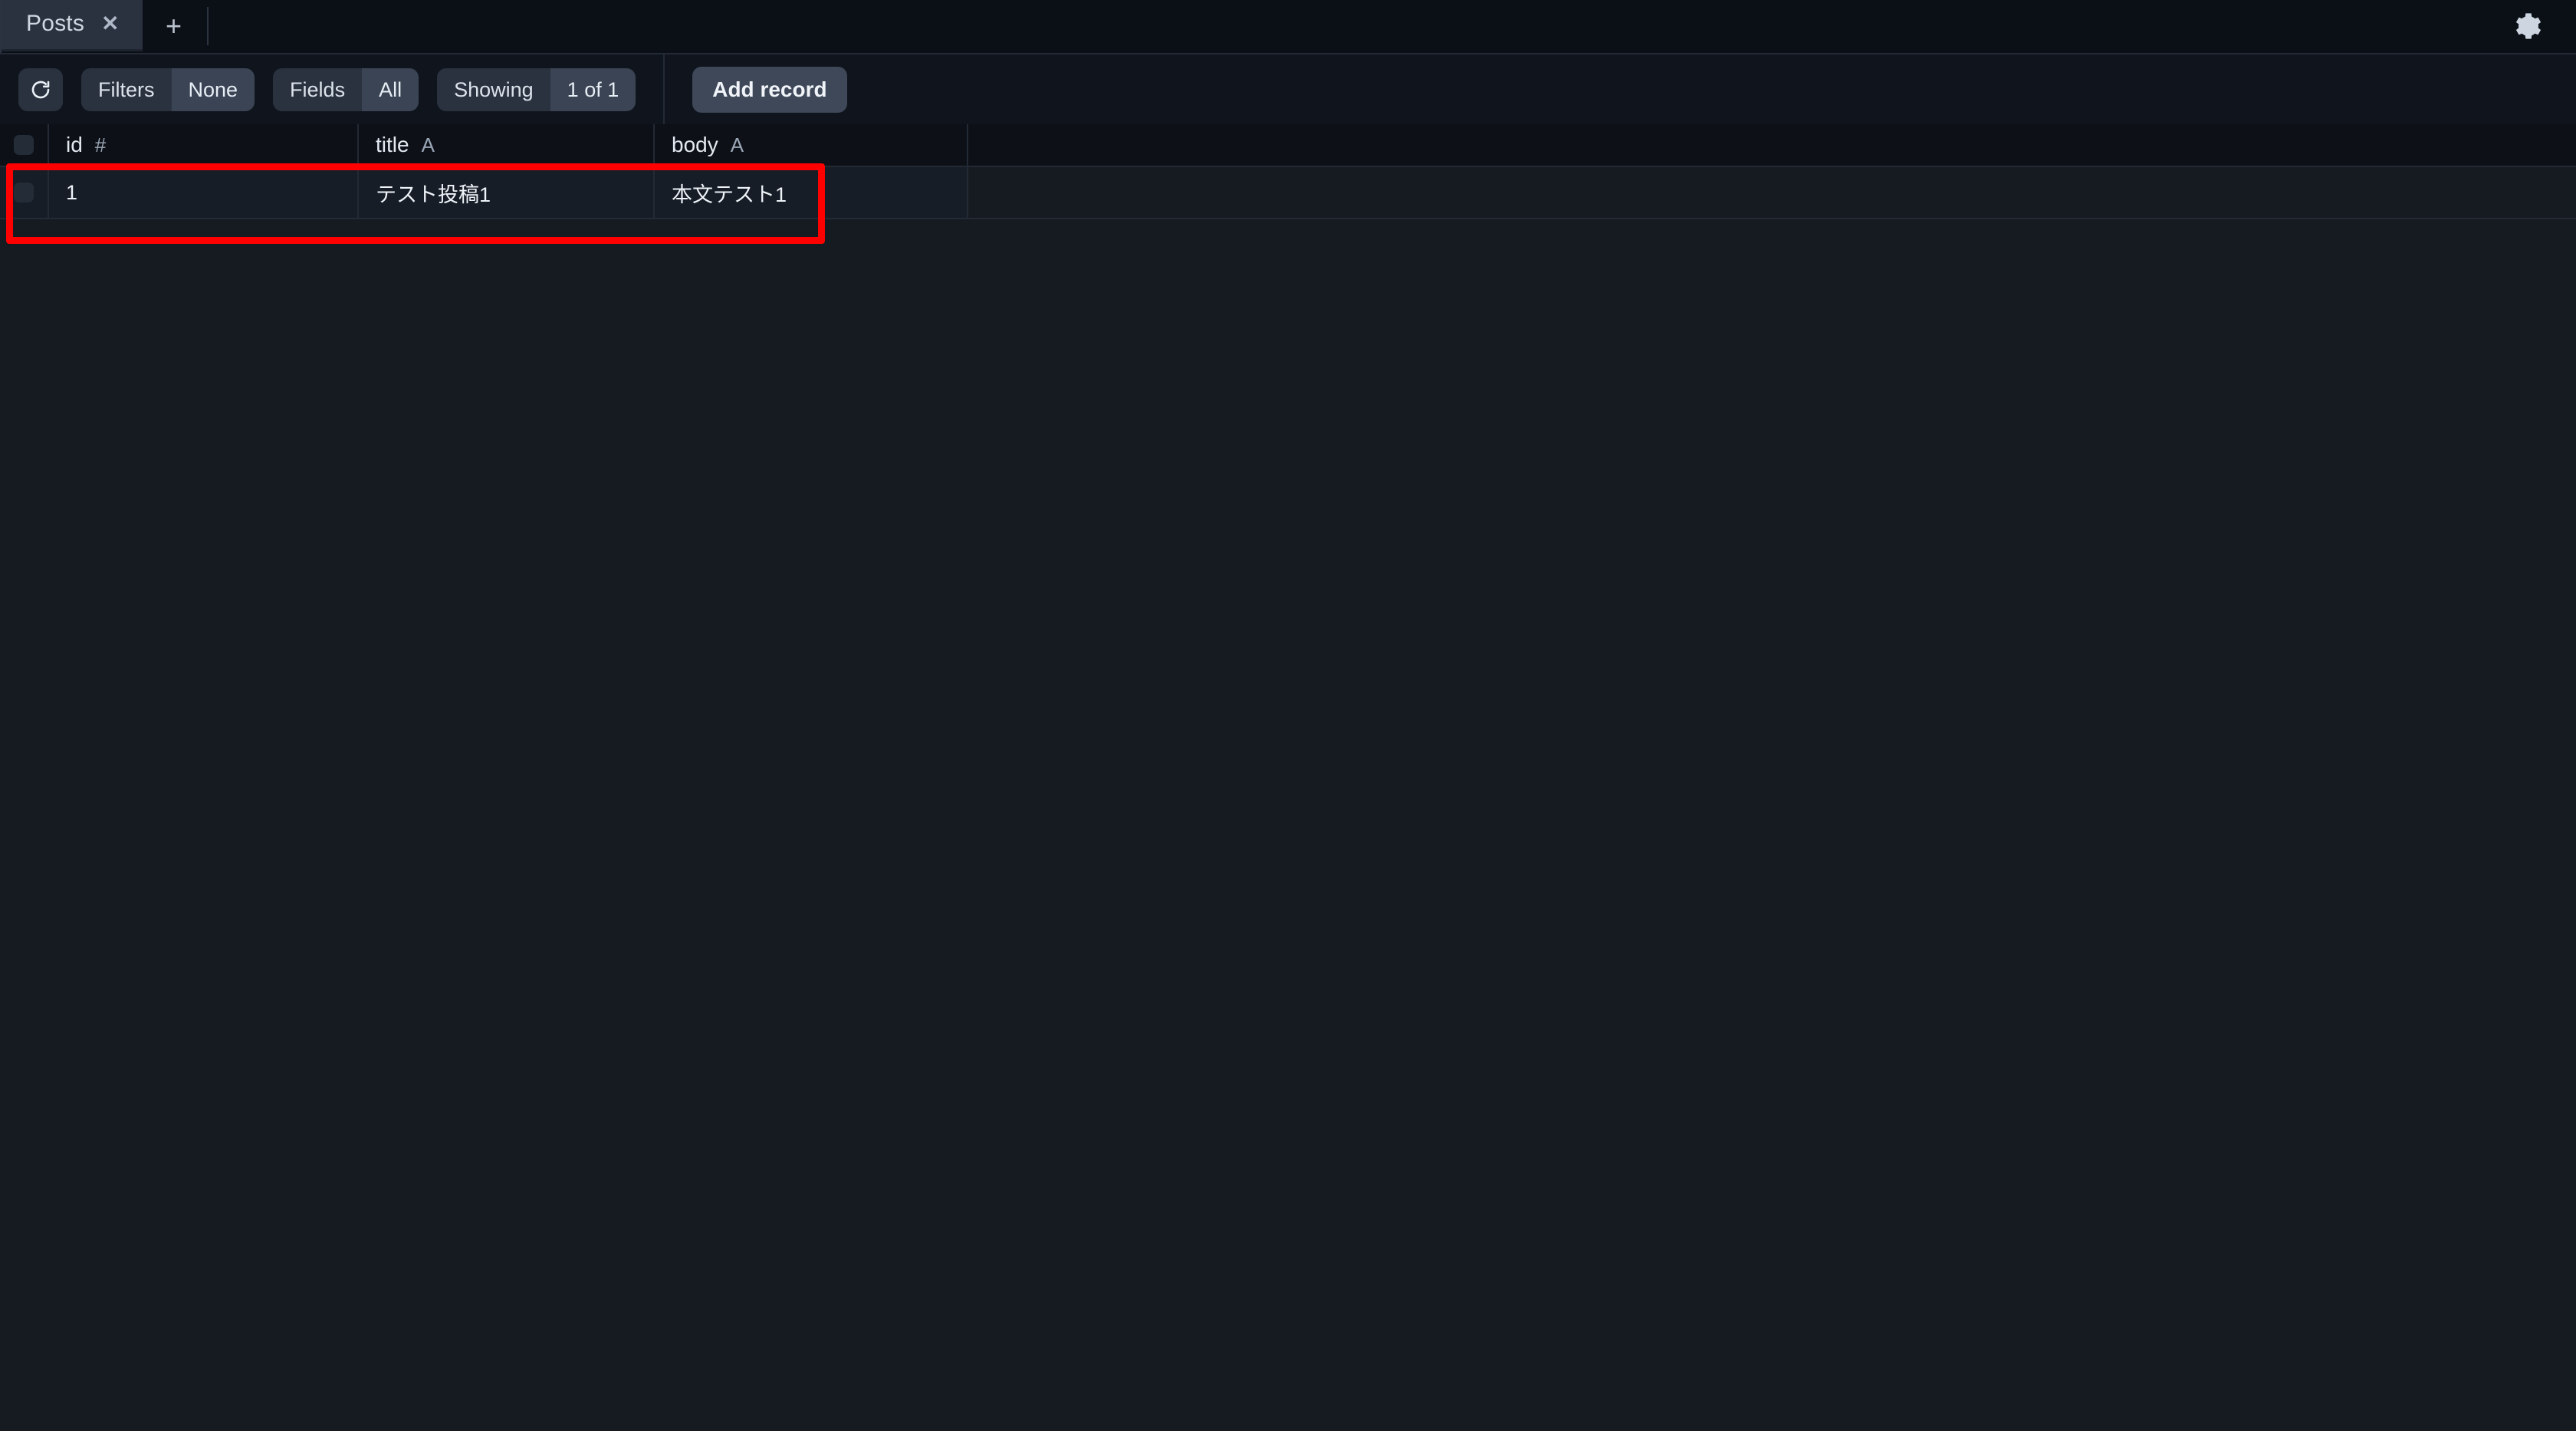 The image size is (2576, 1431). Describe the element at coordinates (392, 144) in the screenshot. I see `column-header-title-label: title` at that location.